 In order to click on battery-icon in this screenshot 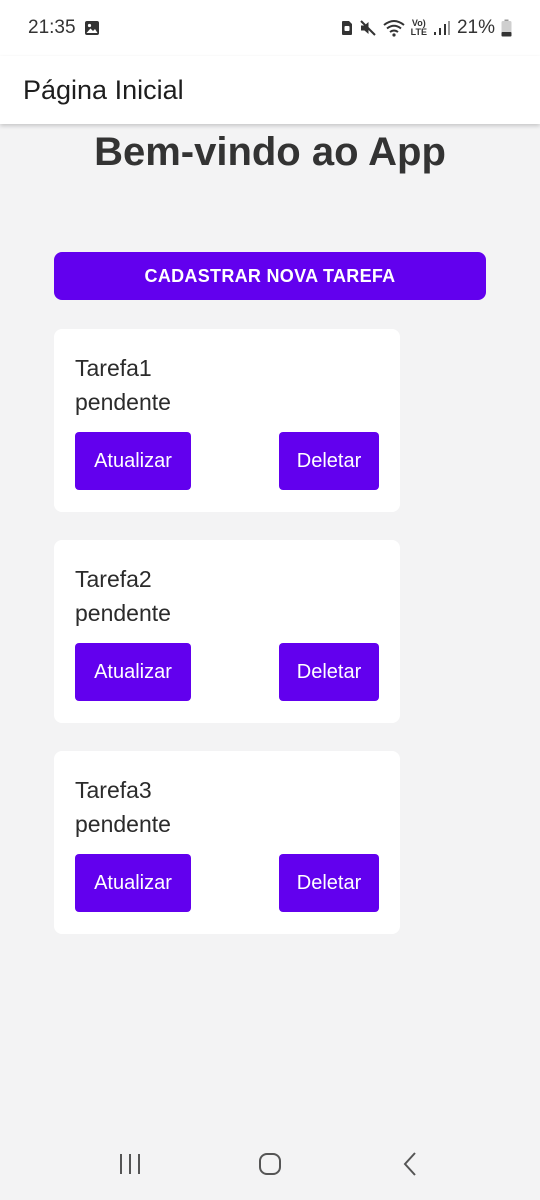, I will do `click(506, 28)`.